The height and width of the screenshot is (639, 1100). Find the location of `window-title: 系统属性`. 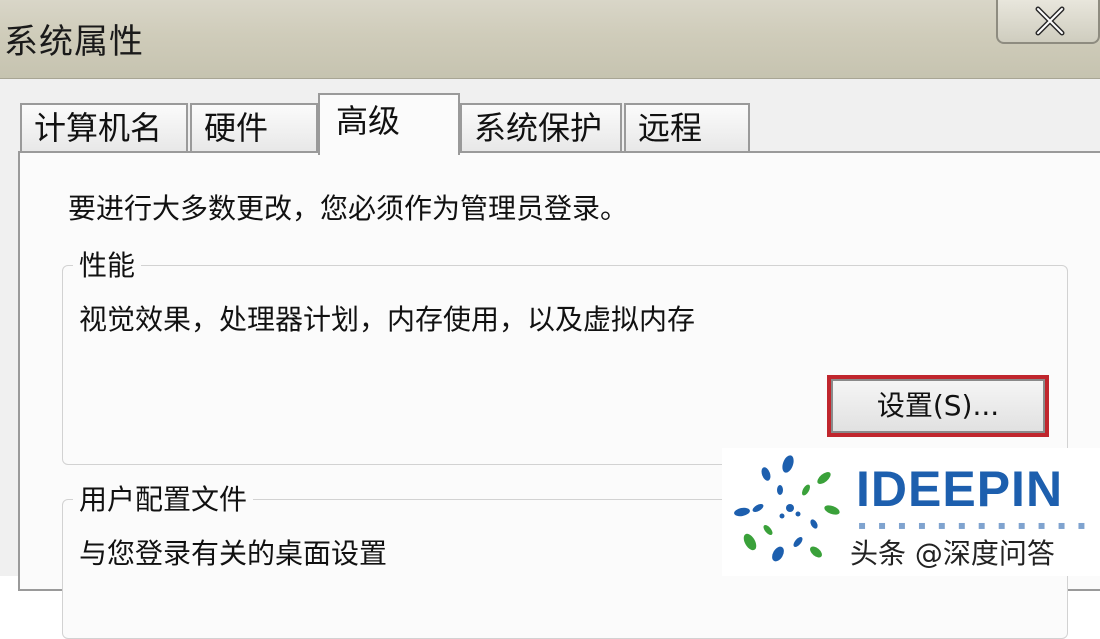

window-title: 系统属性 is located at coordinates (74, 42).